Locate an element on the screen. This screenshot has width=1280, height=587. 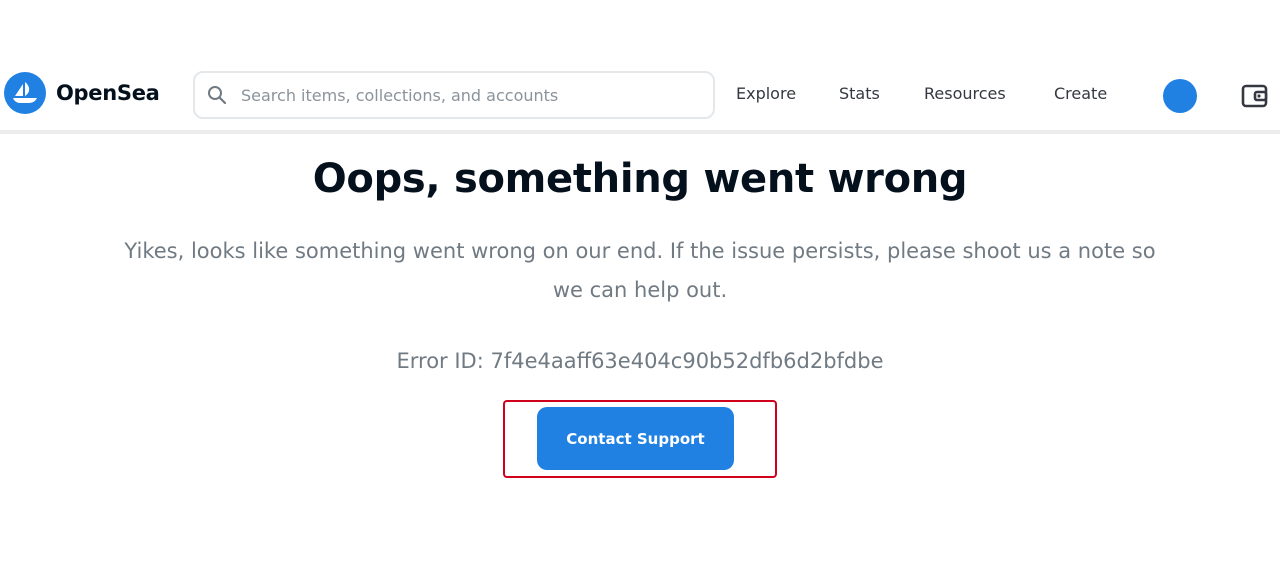
search-bar is located at coordinates (454, 95).